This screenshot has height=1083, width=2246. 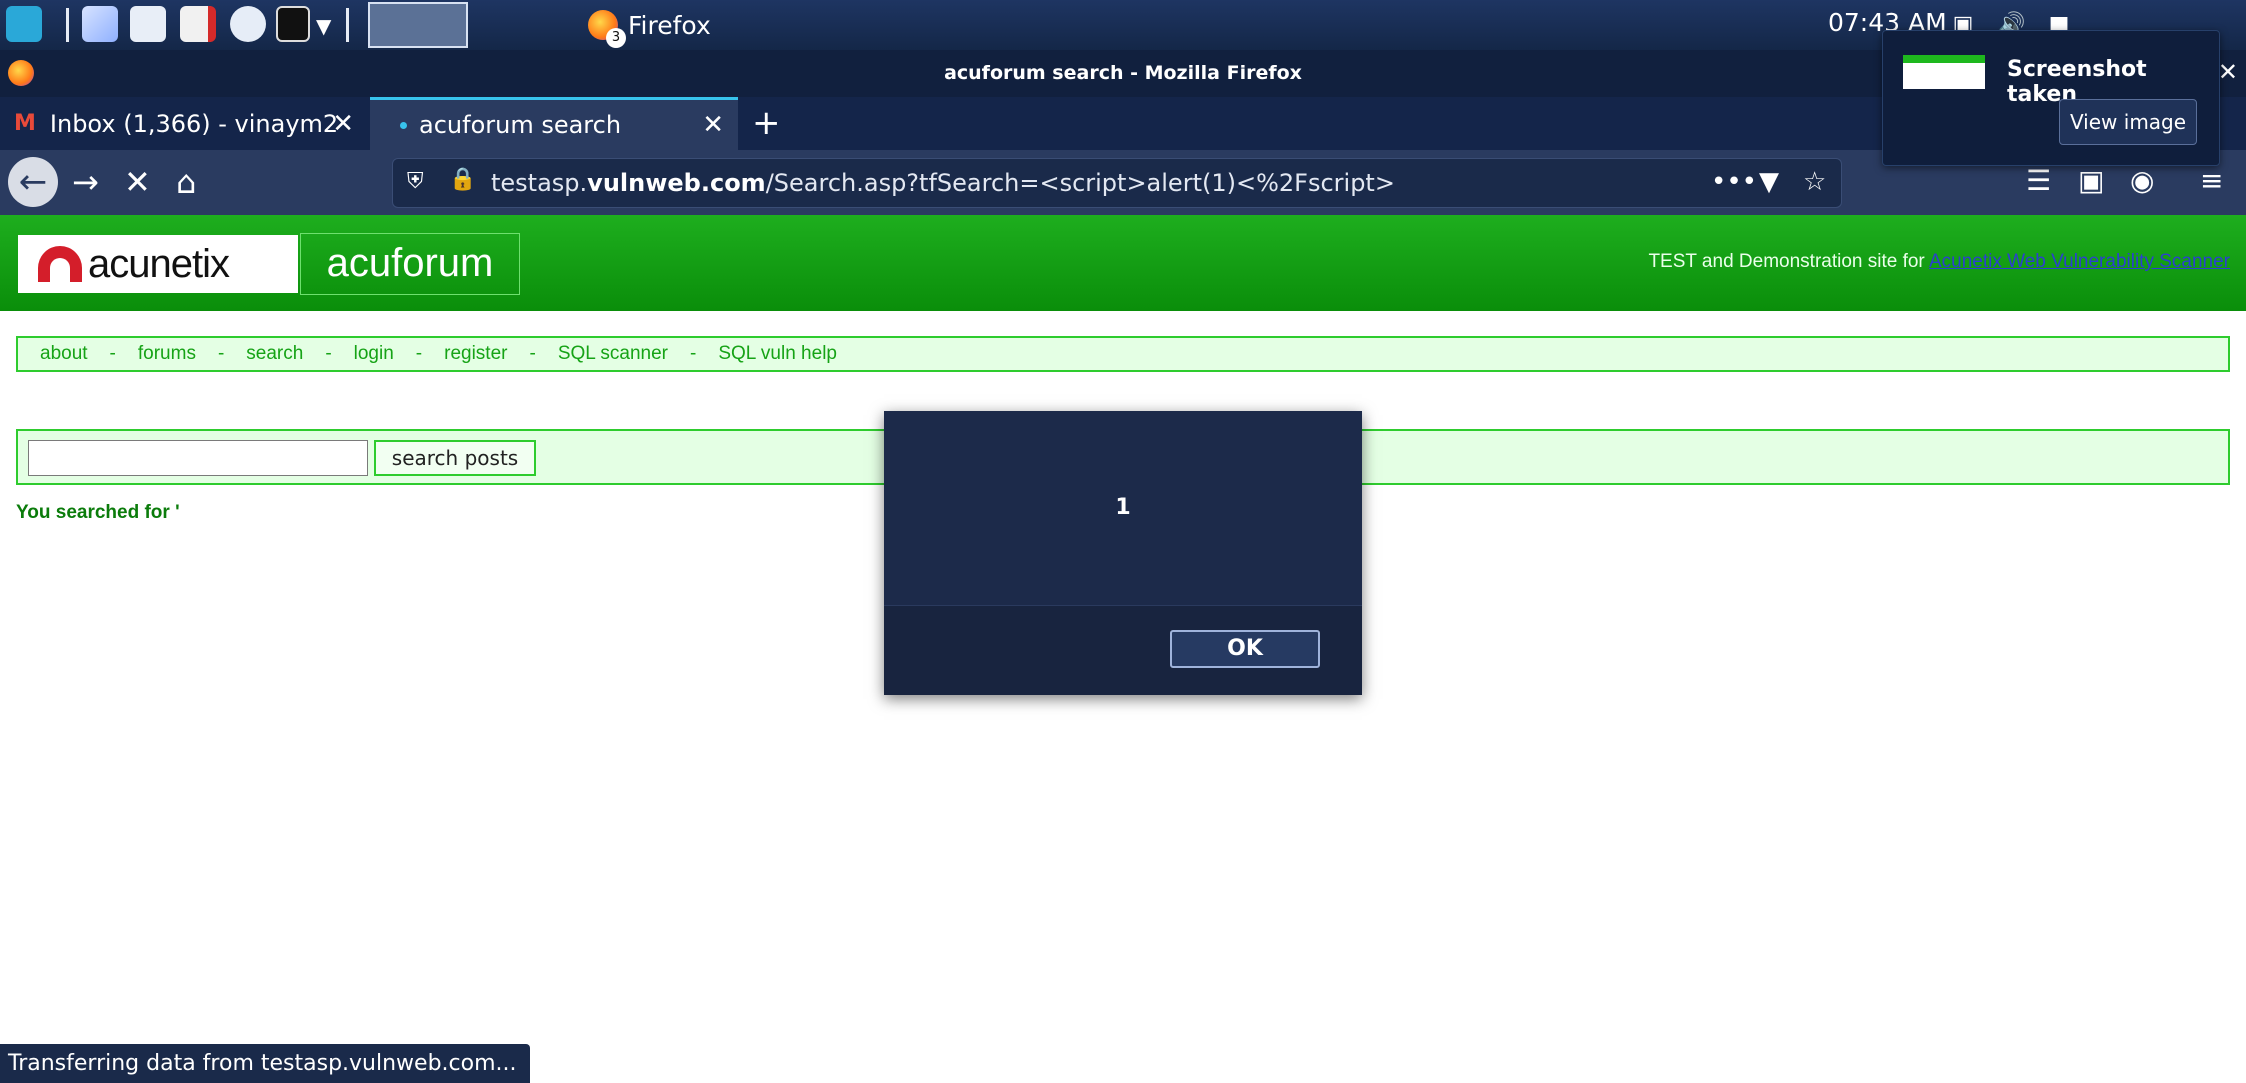 What do you see at coordinates (1245, 649) in the screenshot?
I see `ok-button: OK` at bounding box center [1245, 649].